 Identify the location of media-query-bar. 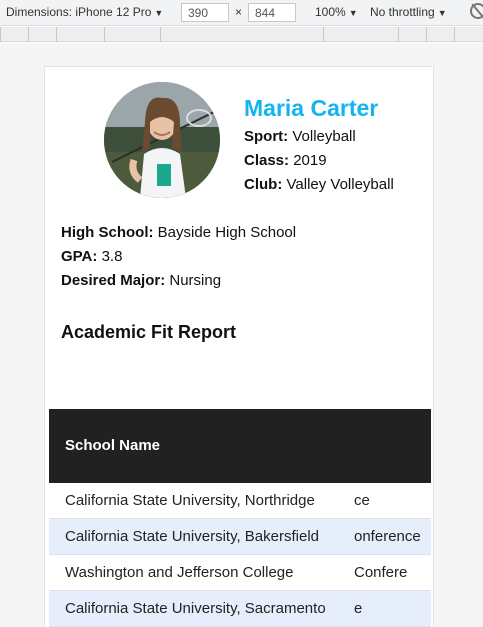
(241, 34).